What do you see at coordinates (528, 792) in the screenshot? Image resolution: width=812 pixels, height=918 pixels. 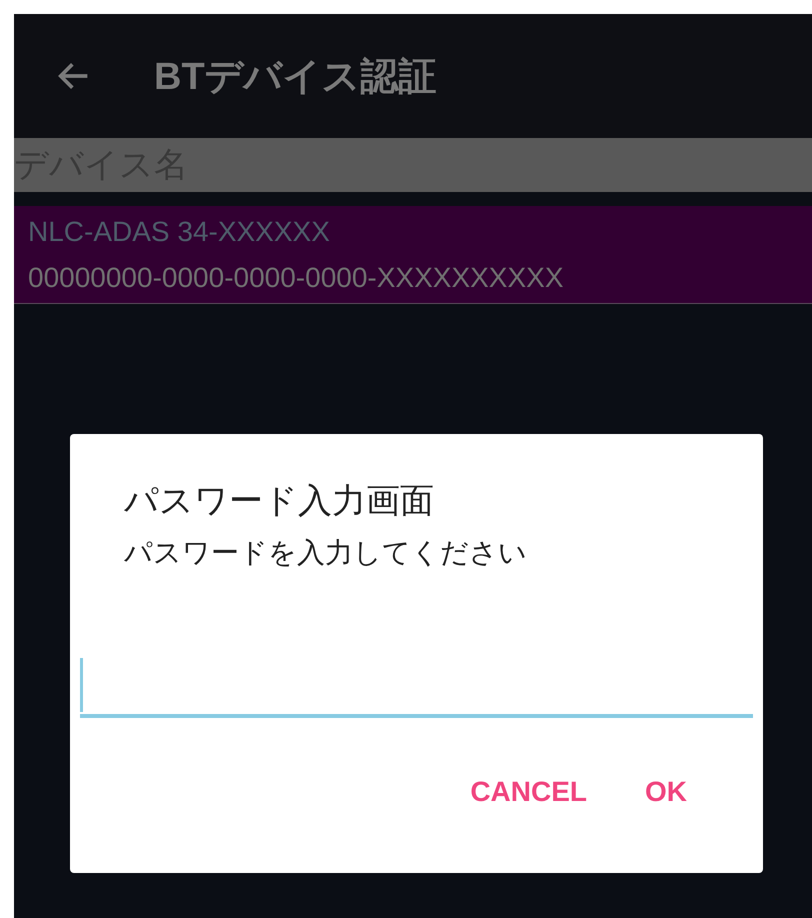 I see `cancel-button: CANCEL` at bounding box center [528, 792].